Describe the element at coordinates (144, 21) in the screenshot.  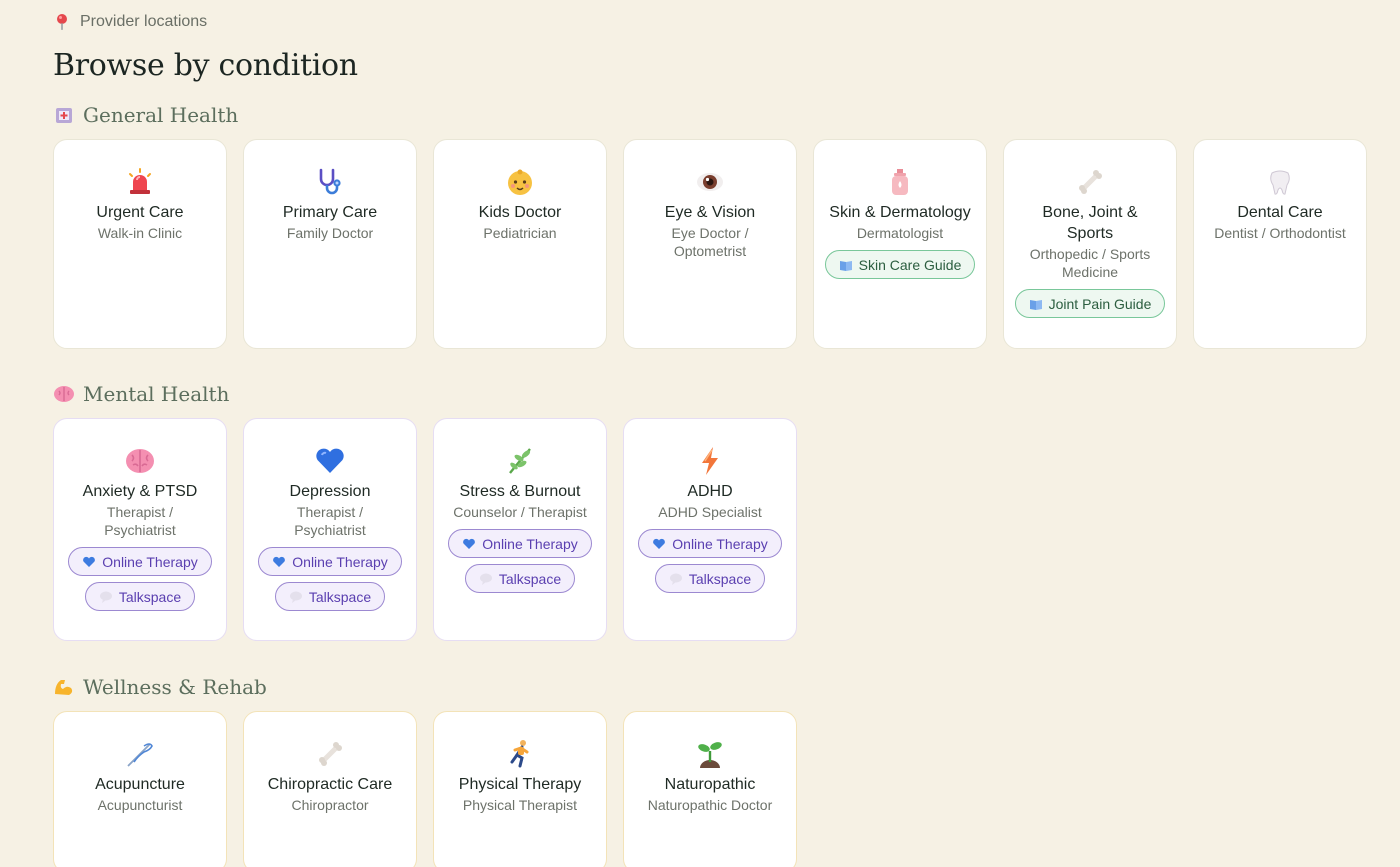
I see `breadcrumb-label: Provider locations` at that location.